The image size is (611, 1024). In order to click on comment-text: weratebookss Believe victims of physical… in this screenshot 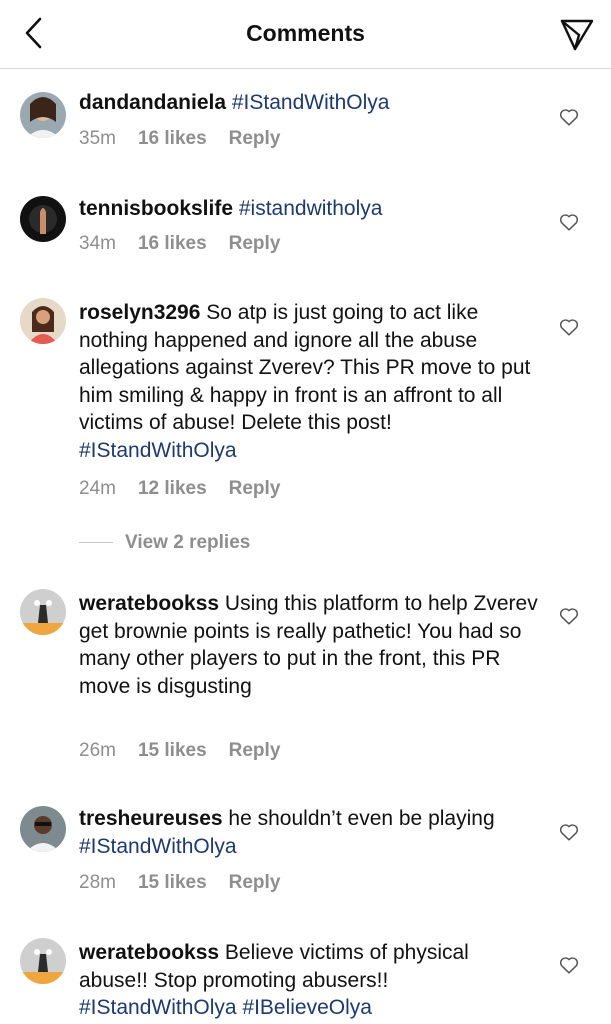, I will do `click(310, 980)`.